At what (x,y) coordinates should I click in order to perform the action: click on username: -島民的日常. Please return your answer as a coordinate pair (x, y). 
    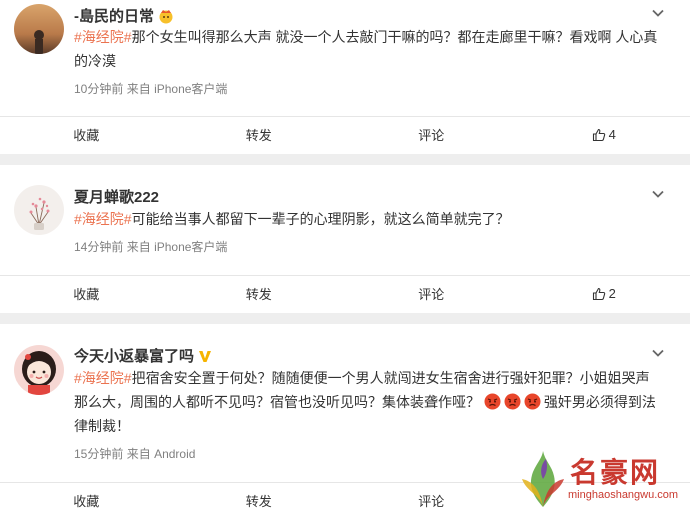
    Looking at the image, I should click on (124, 15).